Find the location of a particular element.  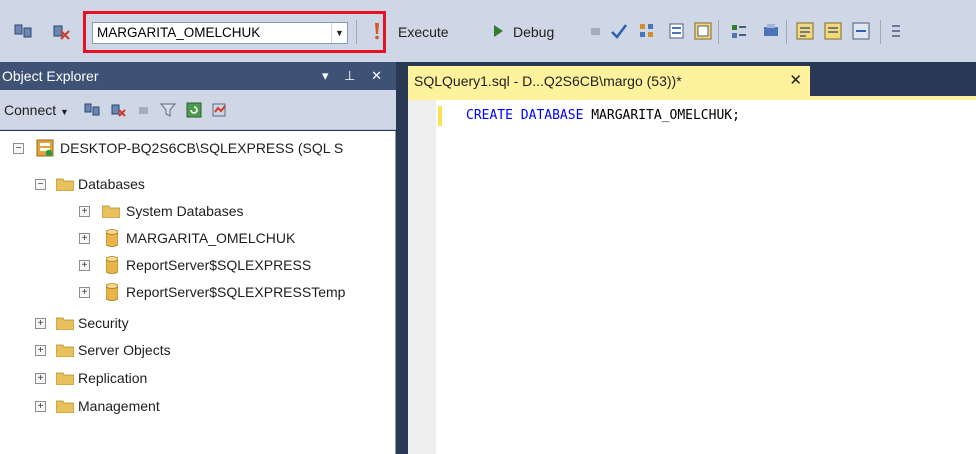

disconnect-server-icon is located at coordinates (118, 110).